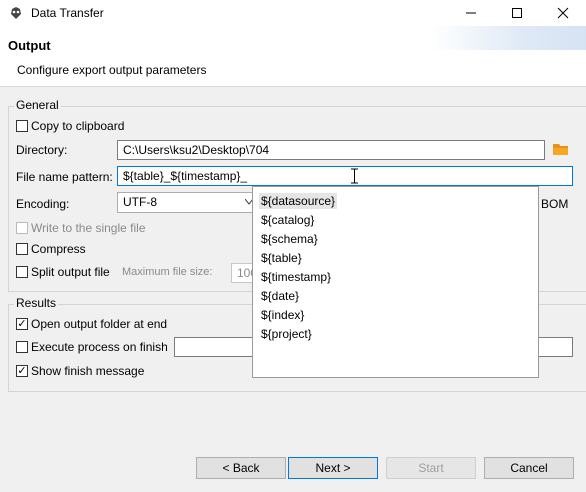 The image size is (586, 492). Describe the element at coordinates (333, 468) in the screenshot. I see `next-button: Next >` at that location.